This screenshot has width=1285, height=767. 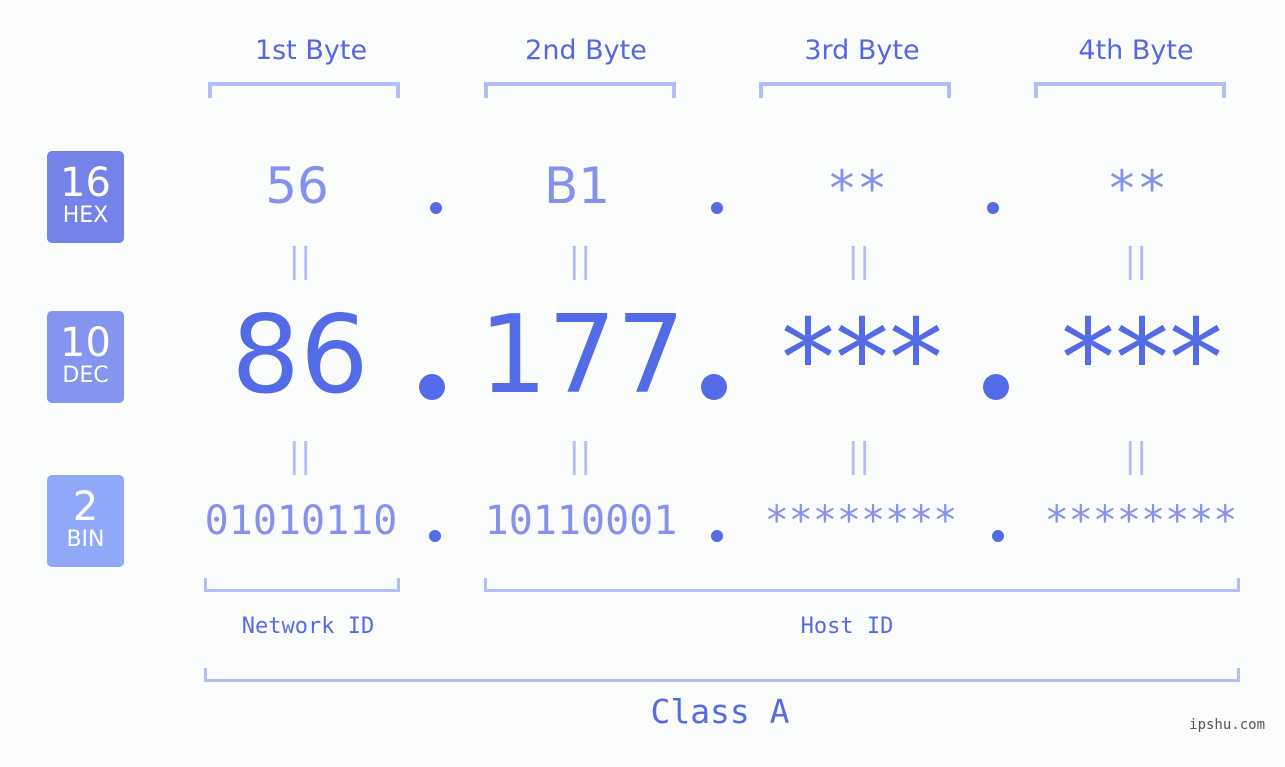 What do you see at coordinates (581, 521) in the screenshot?
I see `bin-value-2: 10110001` at bounding box center [581, 521].